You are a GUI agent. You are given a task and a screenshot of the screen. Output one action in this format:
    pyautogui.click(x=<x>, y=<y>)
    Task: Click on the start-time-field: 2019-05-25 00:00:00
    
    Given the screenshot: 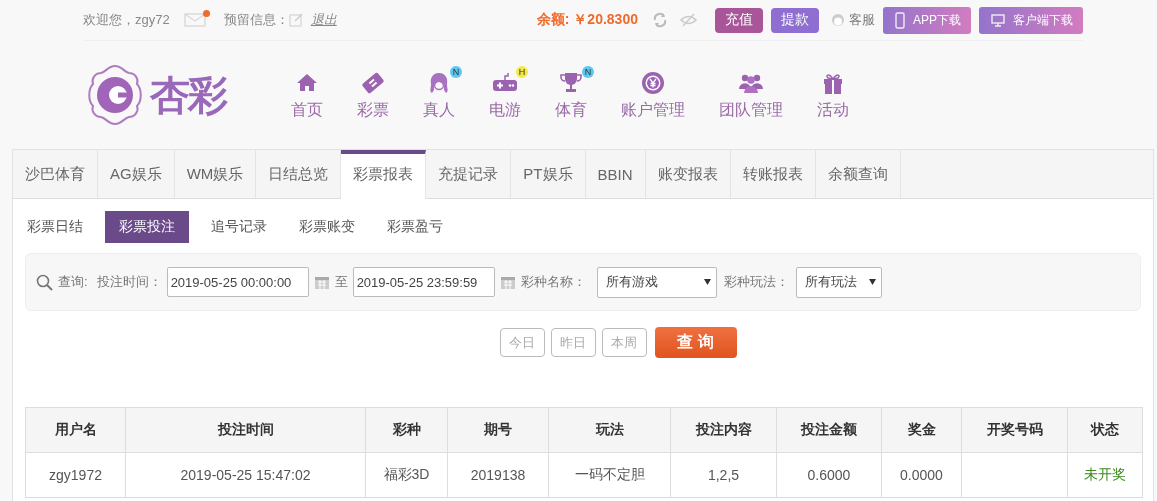 What is the action you would take?
    pyautogui.click(x=237, y=282)
    